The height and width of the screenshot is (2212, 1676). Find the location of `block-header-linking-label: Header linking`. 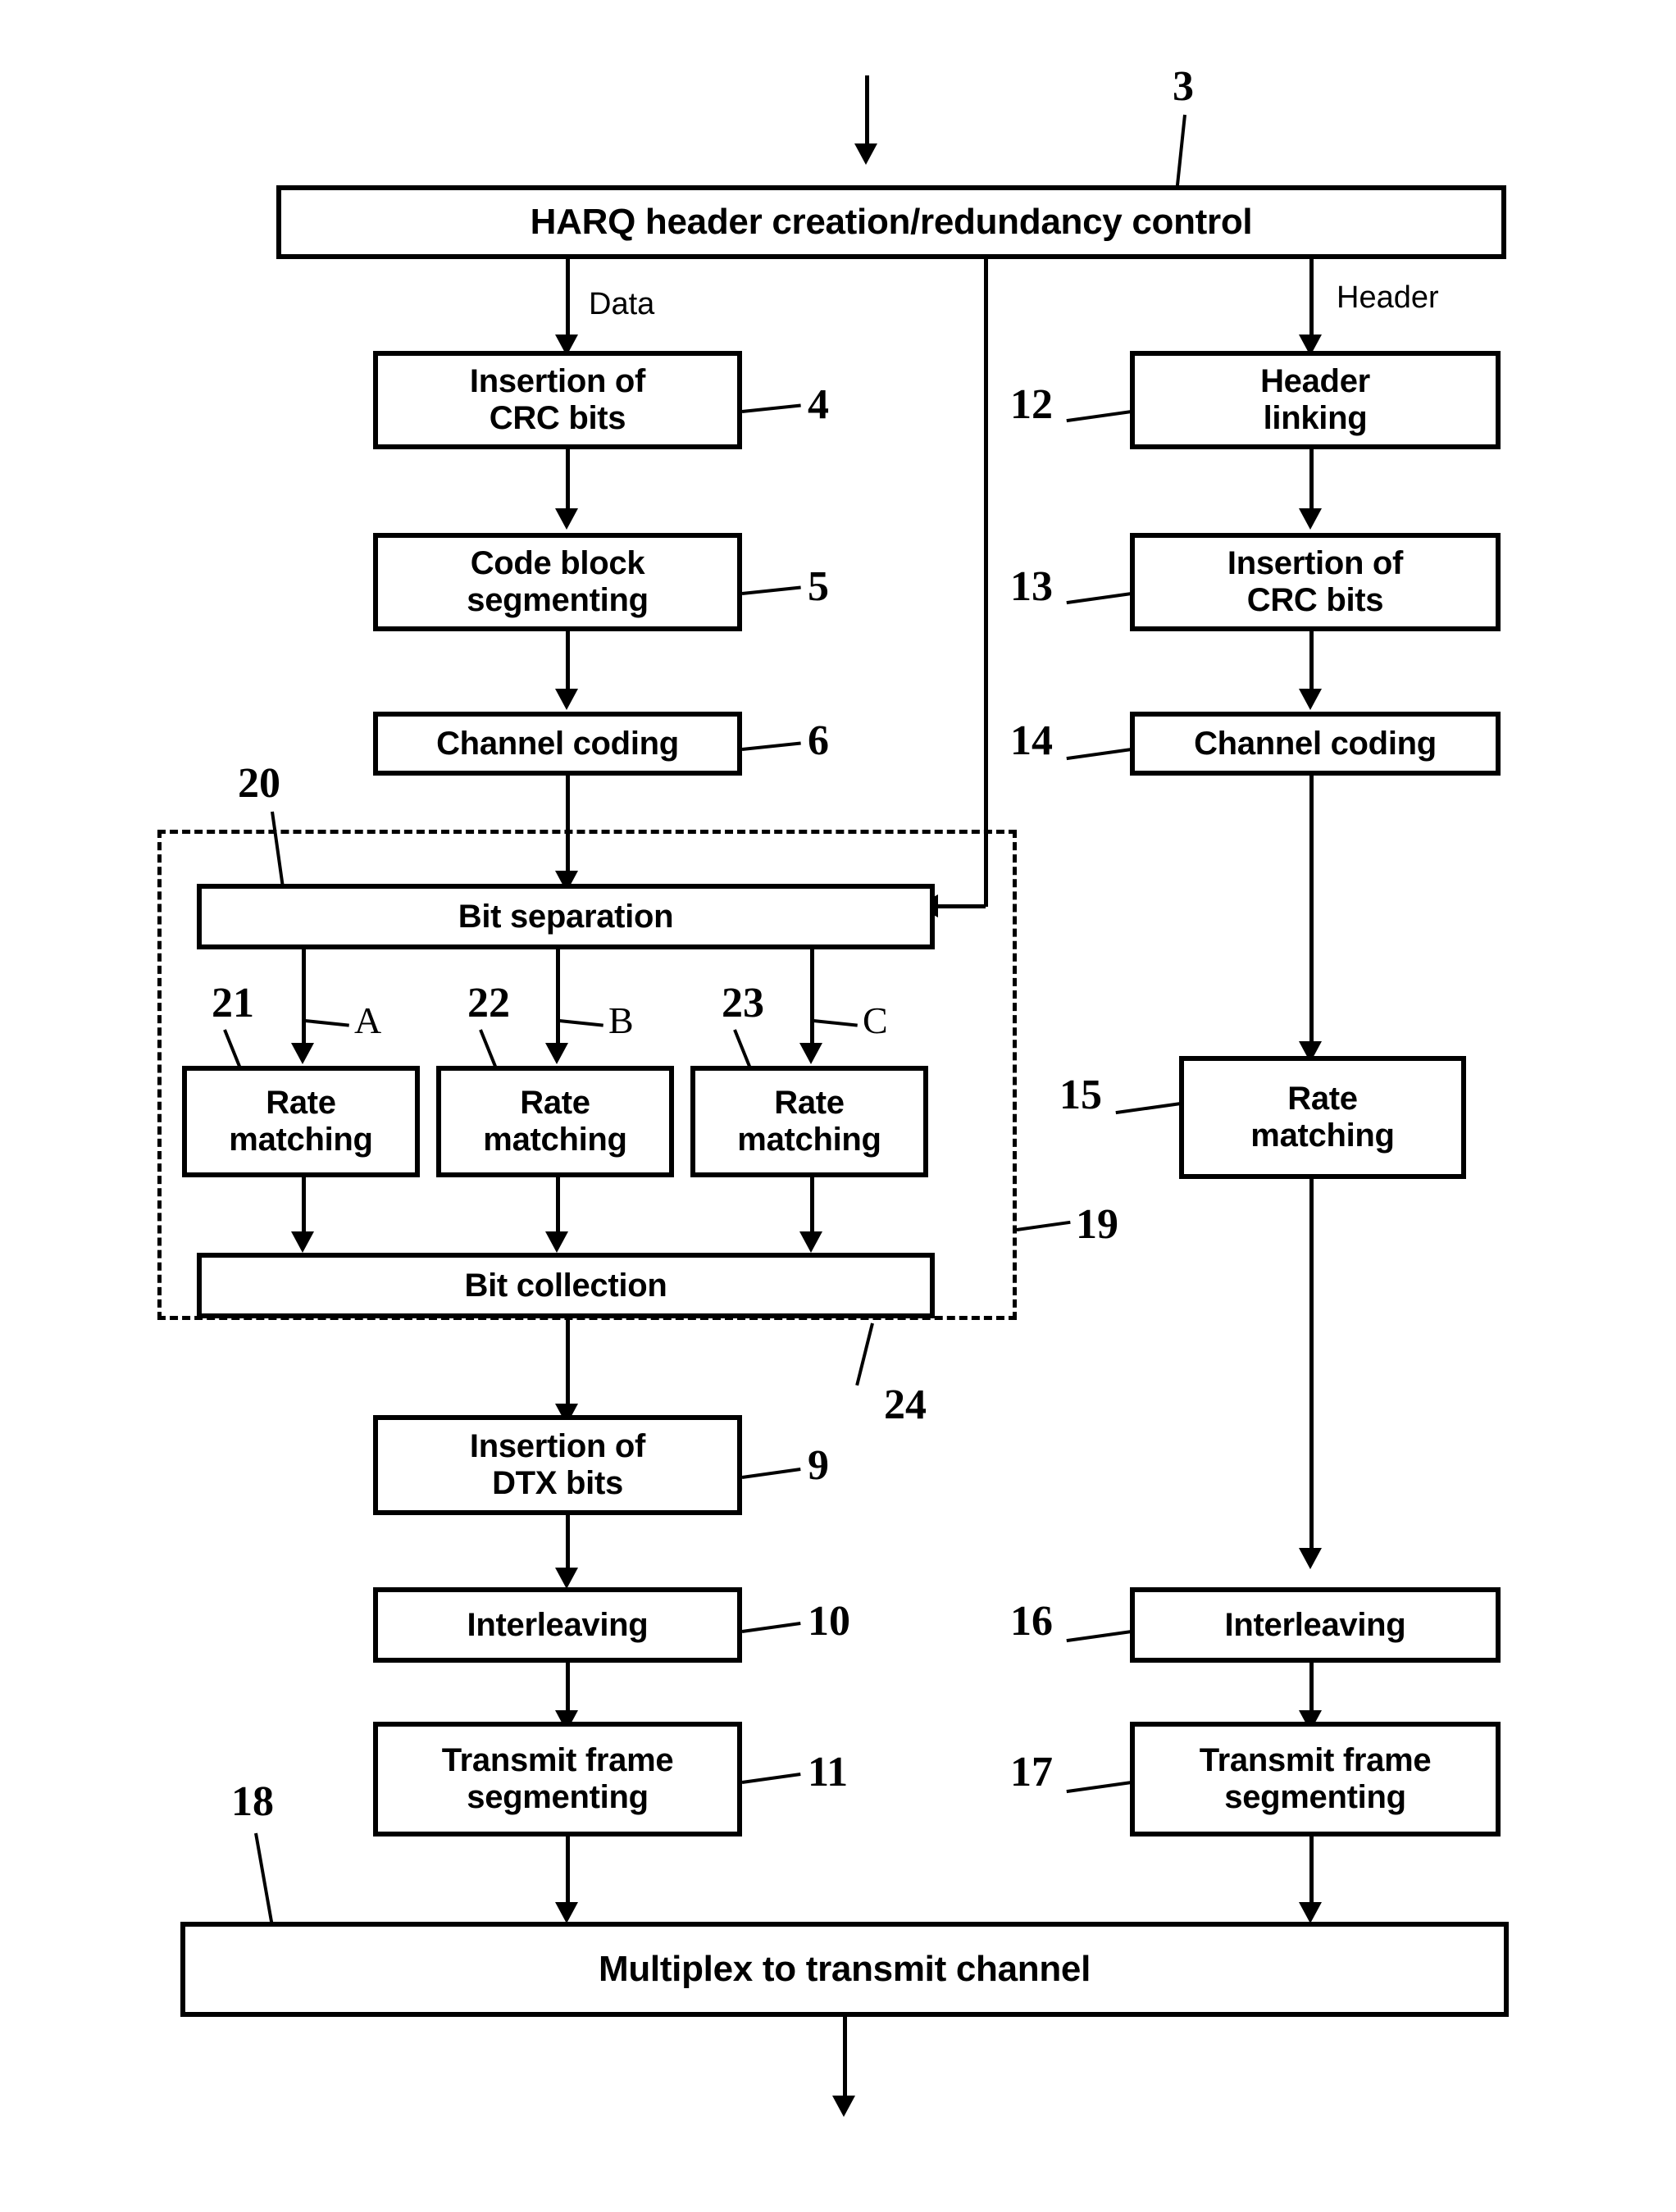

block-header-linking-label: Header linking is located at coordinates (1315, 400).